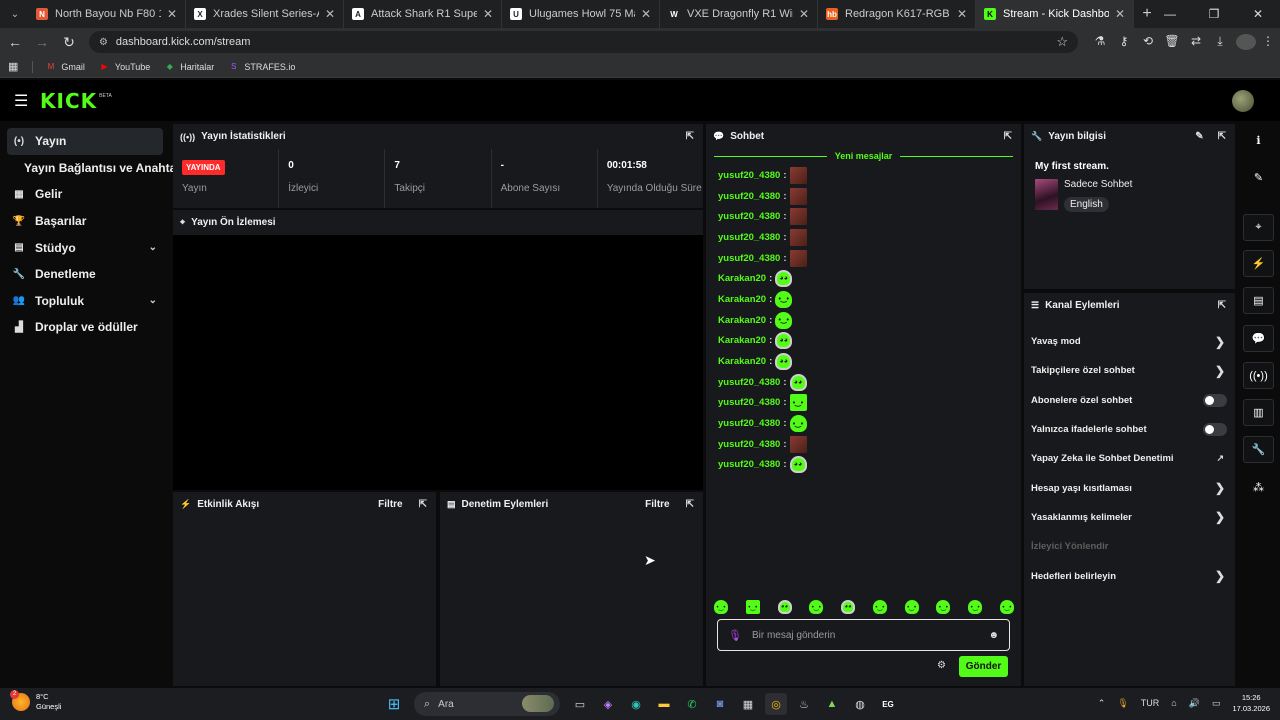  I want to click on info-icon: ℹ, so click(1258, 140).